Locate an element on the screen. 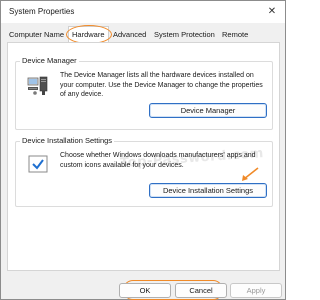  tab-advanced: Advanced is located at coordinates (129, 35).